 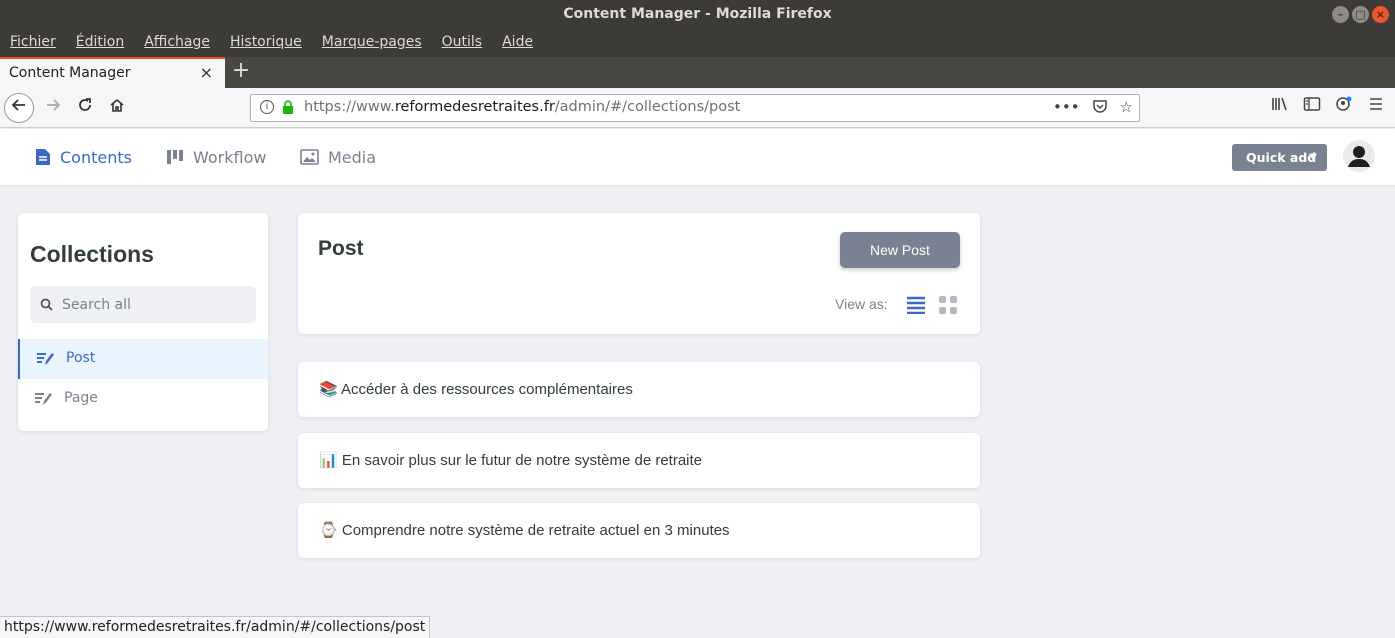 What do you see at coordinates (117, 108) in the screenshot?
I see `home-icon` at bounding box center [117, 108].